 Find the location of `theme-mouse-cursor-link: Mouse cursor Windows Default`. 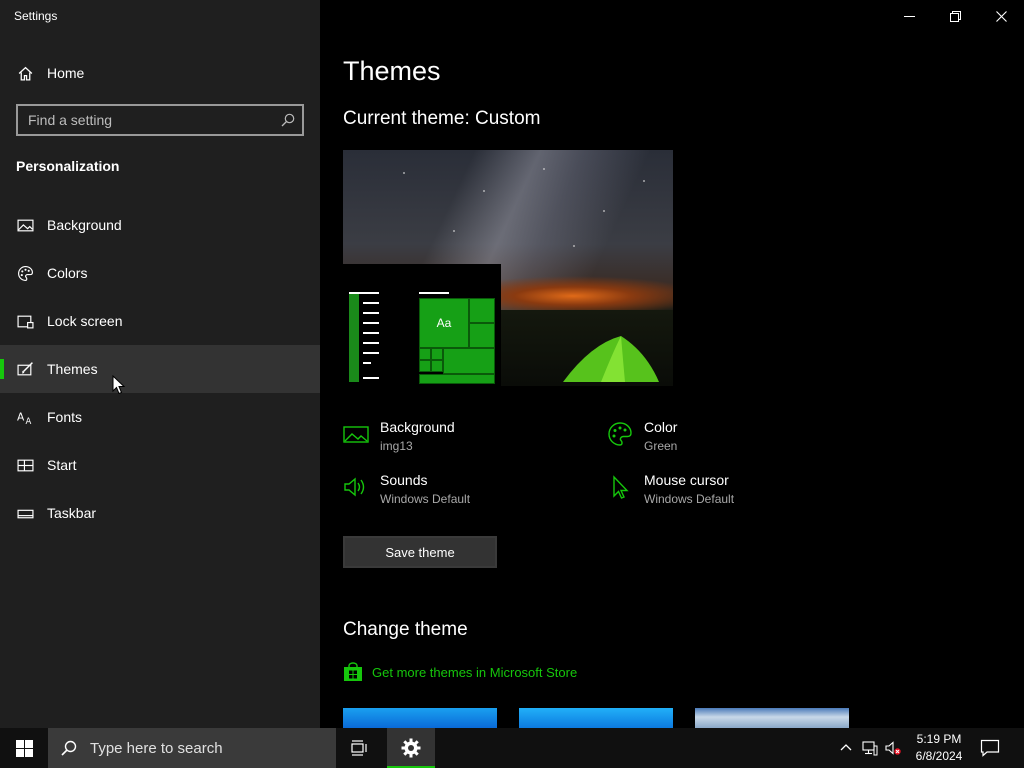

theme-mouse-cursor-link: Mouse cursor Windows Default is located at coordinates (727, 494).